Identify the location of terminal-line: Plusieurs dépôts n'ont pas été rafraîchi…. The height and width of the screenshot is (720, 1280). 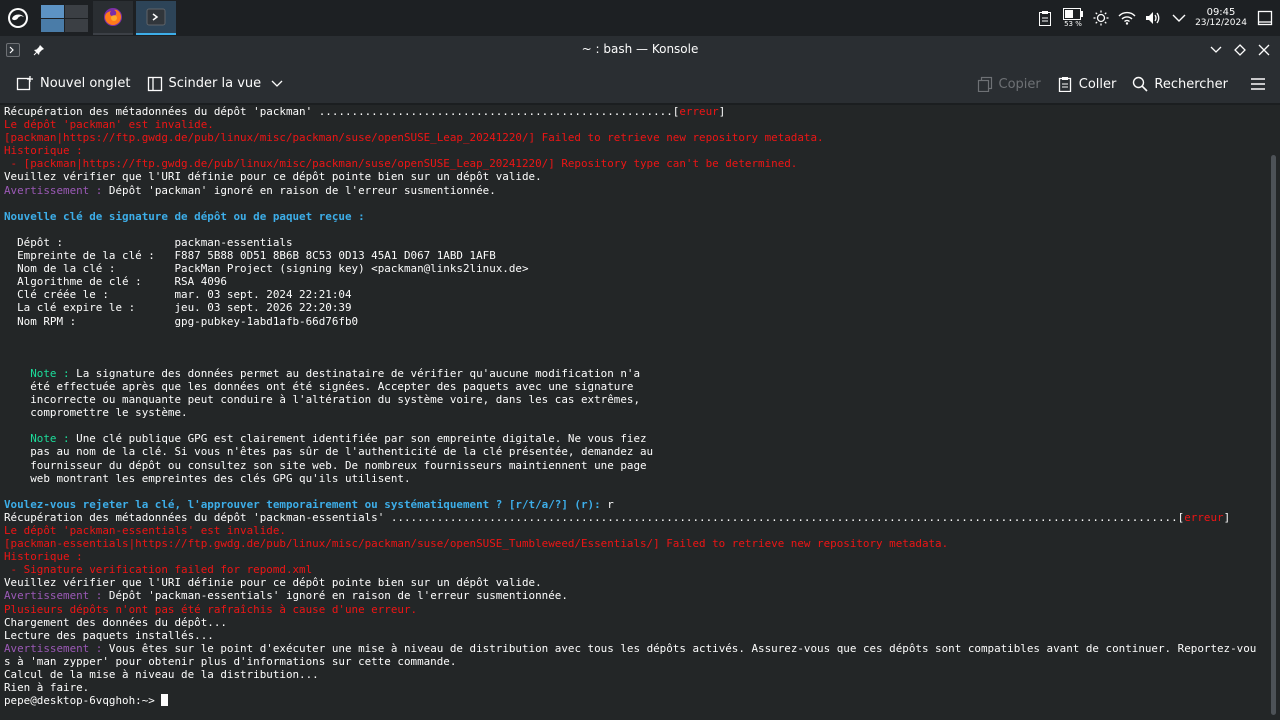
(635, 609).